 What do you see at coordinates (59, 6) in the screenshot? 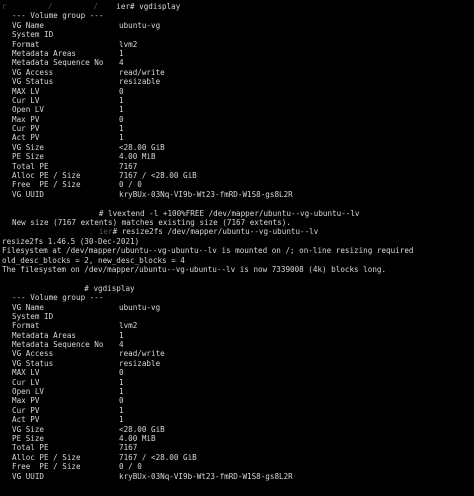
I see `redacted-prompt: r / /` at bounding box center [59, 6].